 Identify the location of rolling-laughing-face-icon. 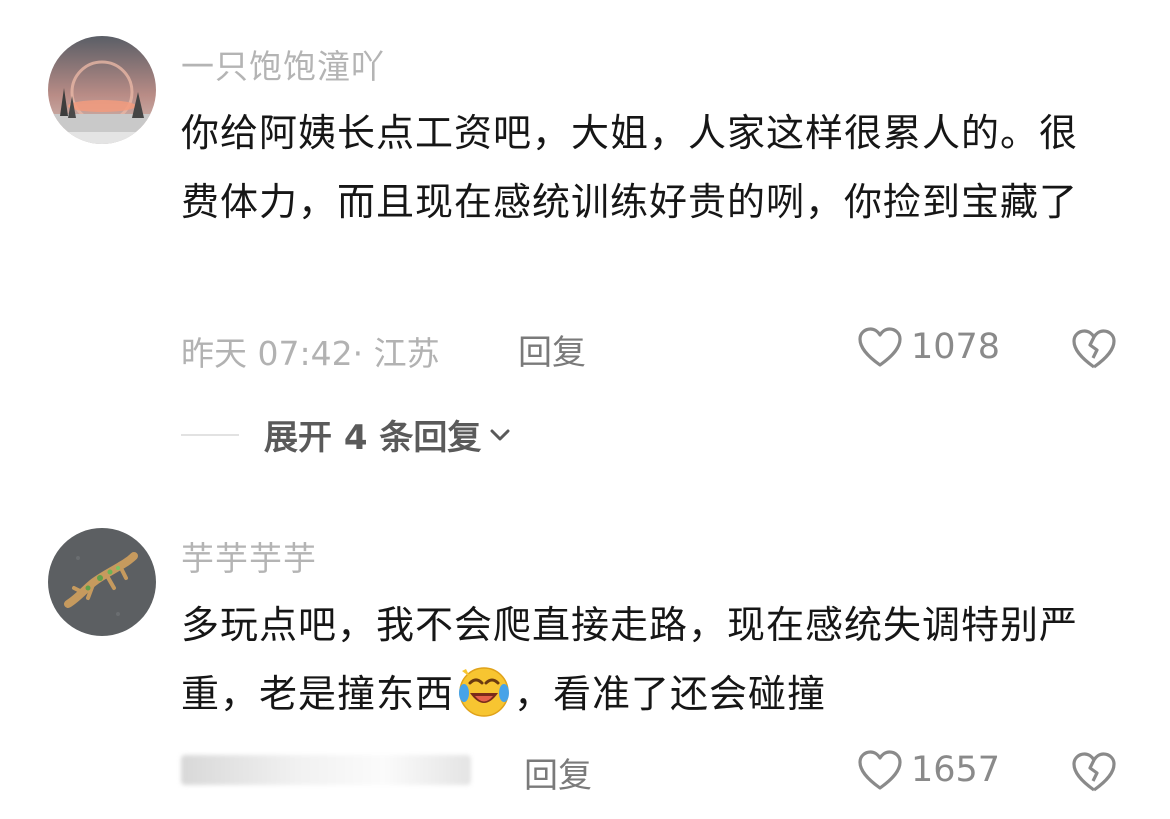
(484, 692).